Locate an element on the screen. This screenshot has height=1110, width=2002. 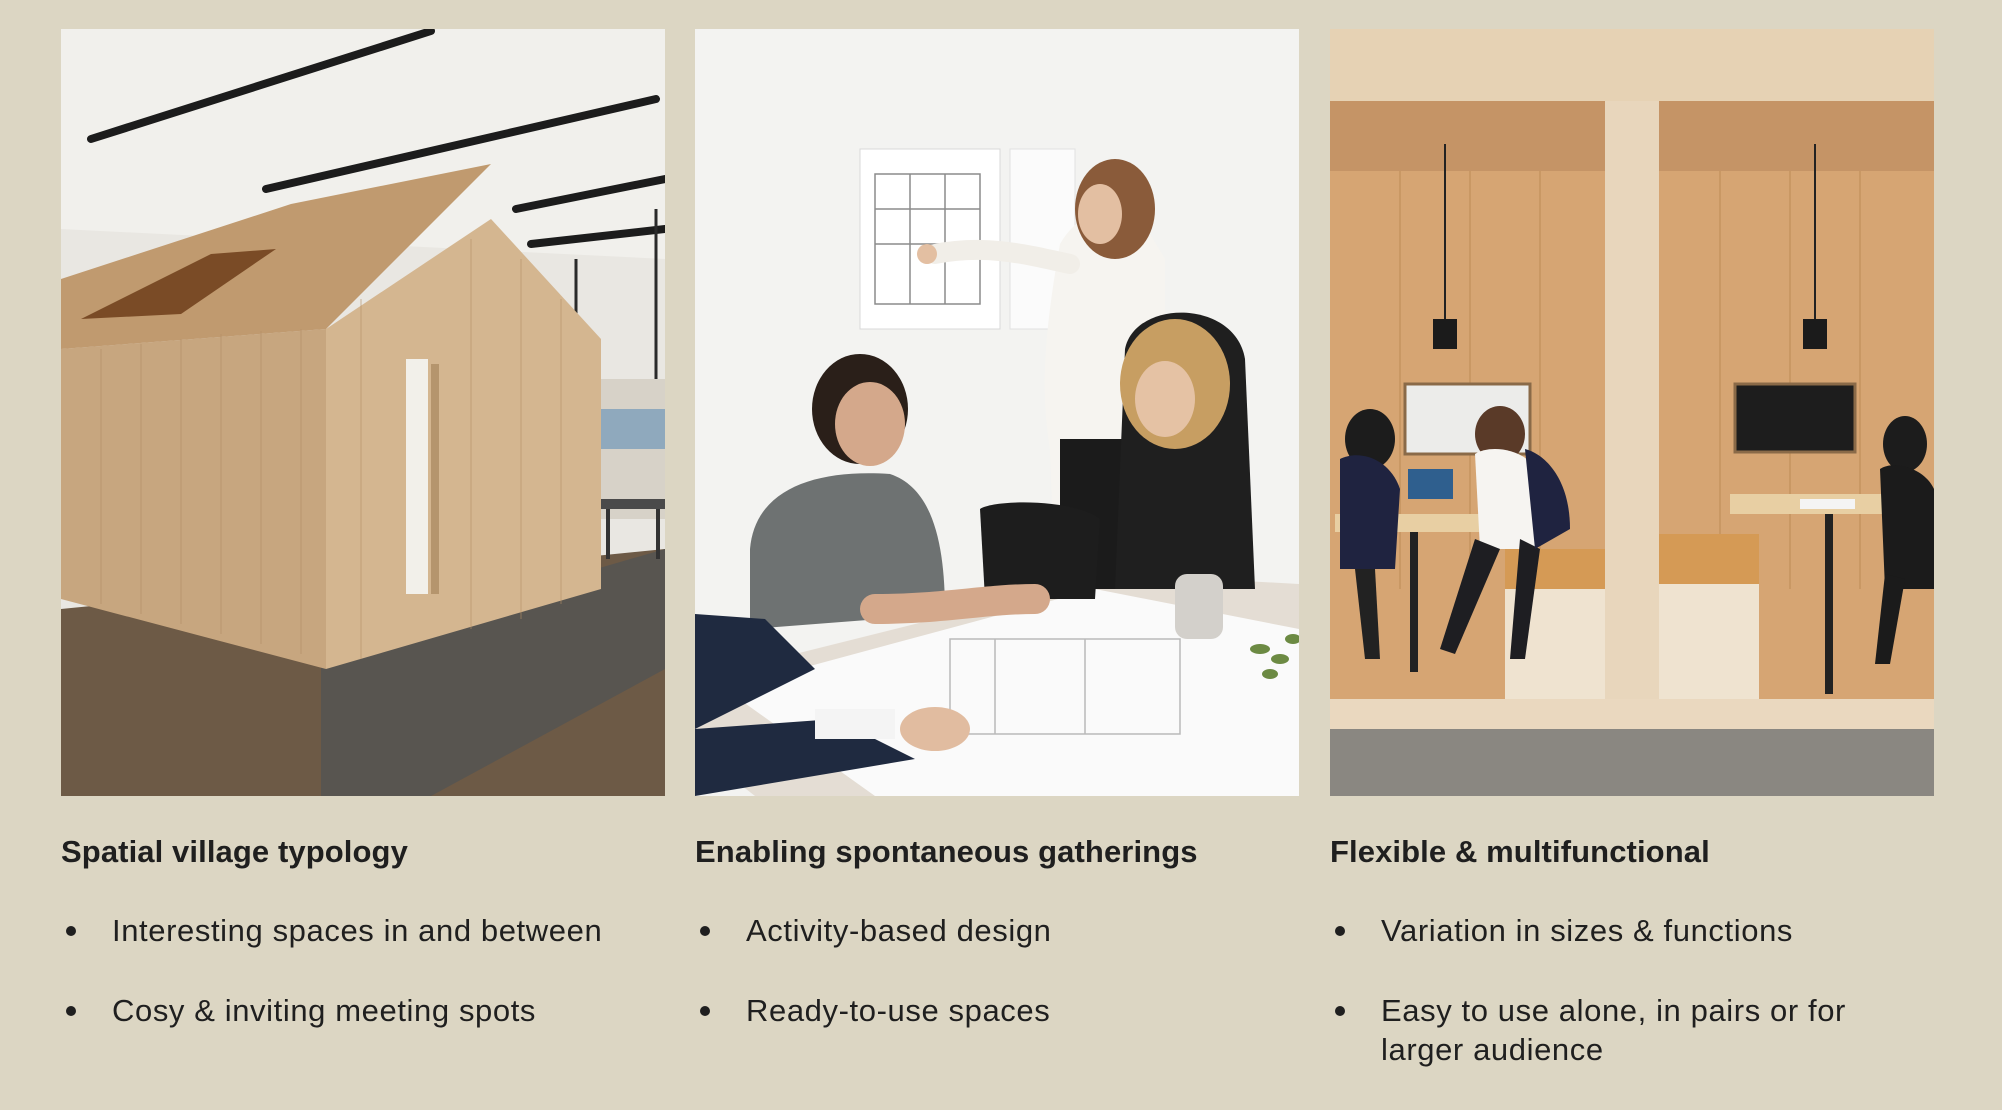
list-item-text: Ready-to-use spaces is located at coordinates (898, 1010).